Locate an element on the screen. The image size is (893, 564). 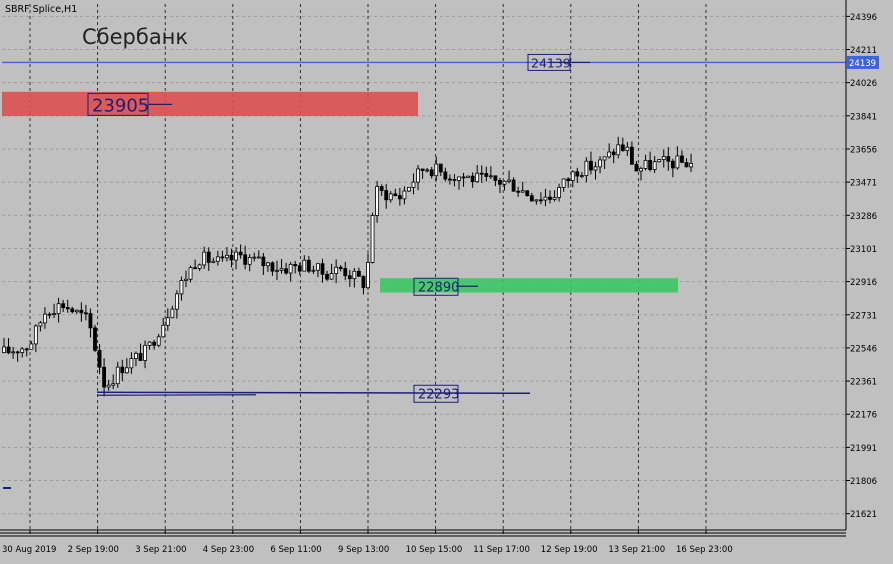
y-tick-label: 22546 is located at coordinates (863, 349).